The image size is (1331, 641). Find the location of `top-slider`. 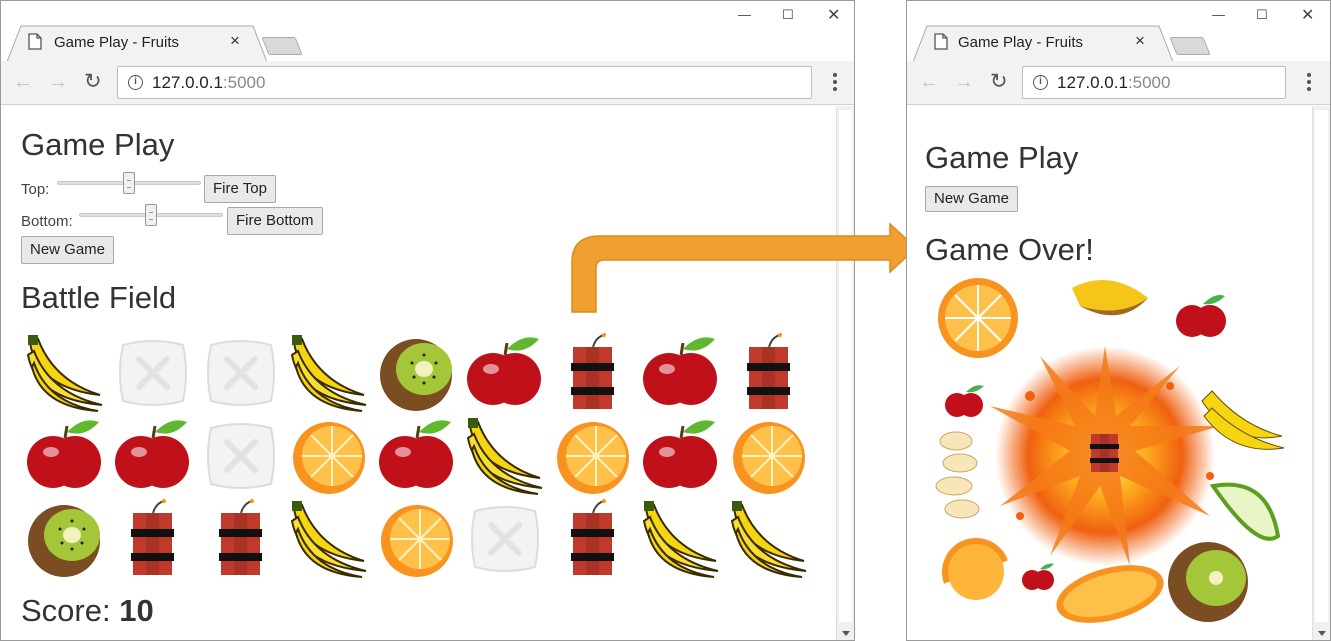

top-slider is located at coordinates (129, 183).